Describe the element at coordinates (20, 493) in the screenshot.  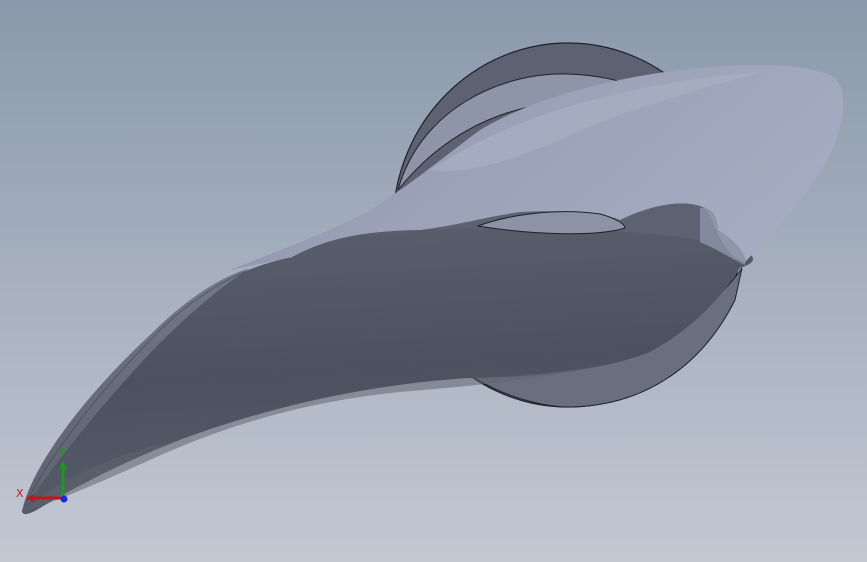
I see `triad-x-label: X` at that location.